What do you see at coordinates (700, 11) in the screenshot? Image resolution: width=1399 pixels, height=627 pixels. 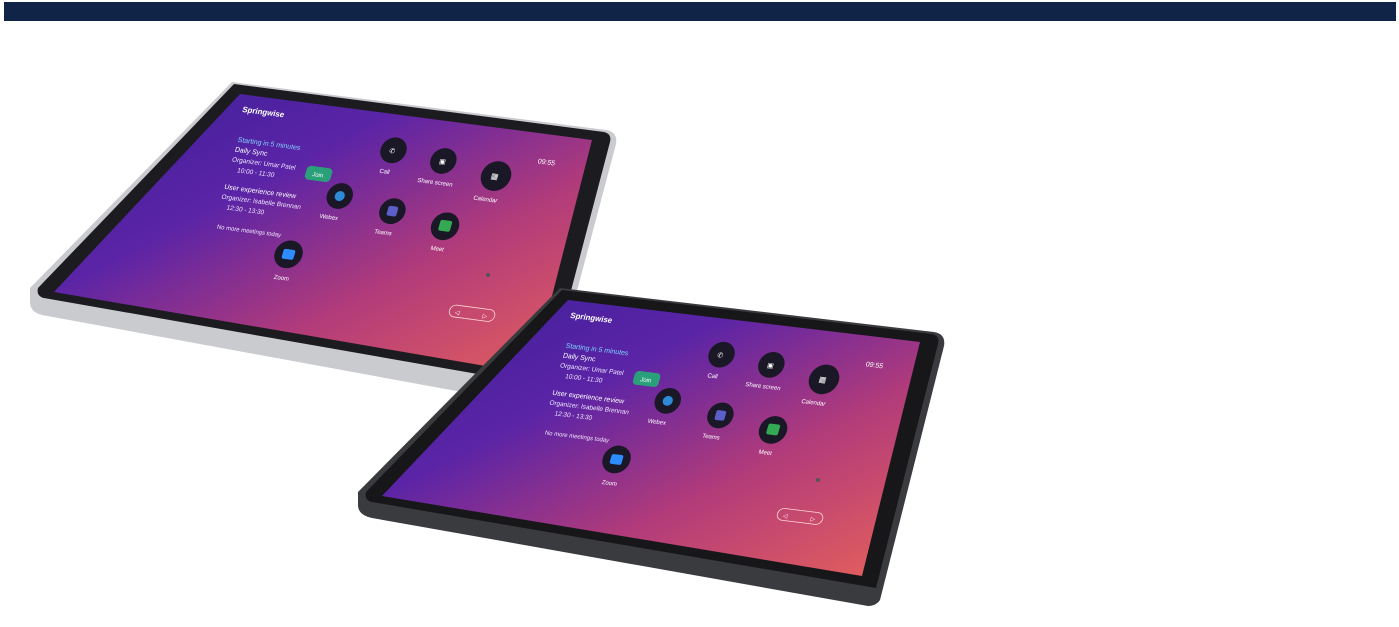 I see `header-bar` at bounding box center [700, 11].